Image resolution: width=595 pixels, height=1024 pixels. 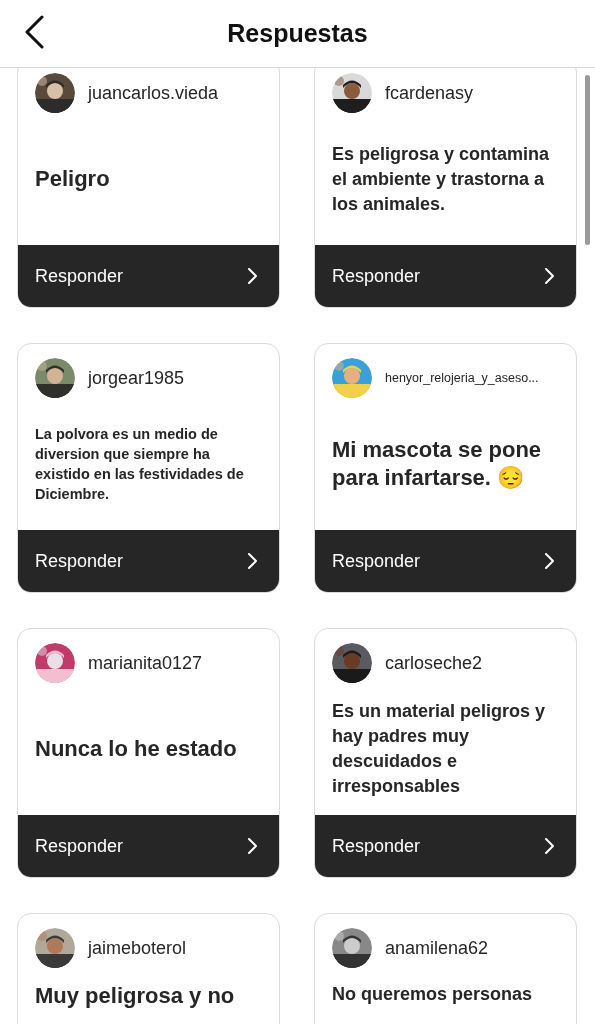 I want to click on answer-text: Mi mascota se pone para infartarse. 😔, so click(x=437, y=464).